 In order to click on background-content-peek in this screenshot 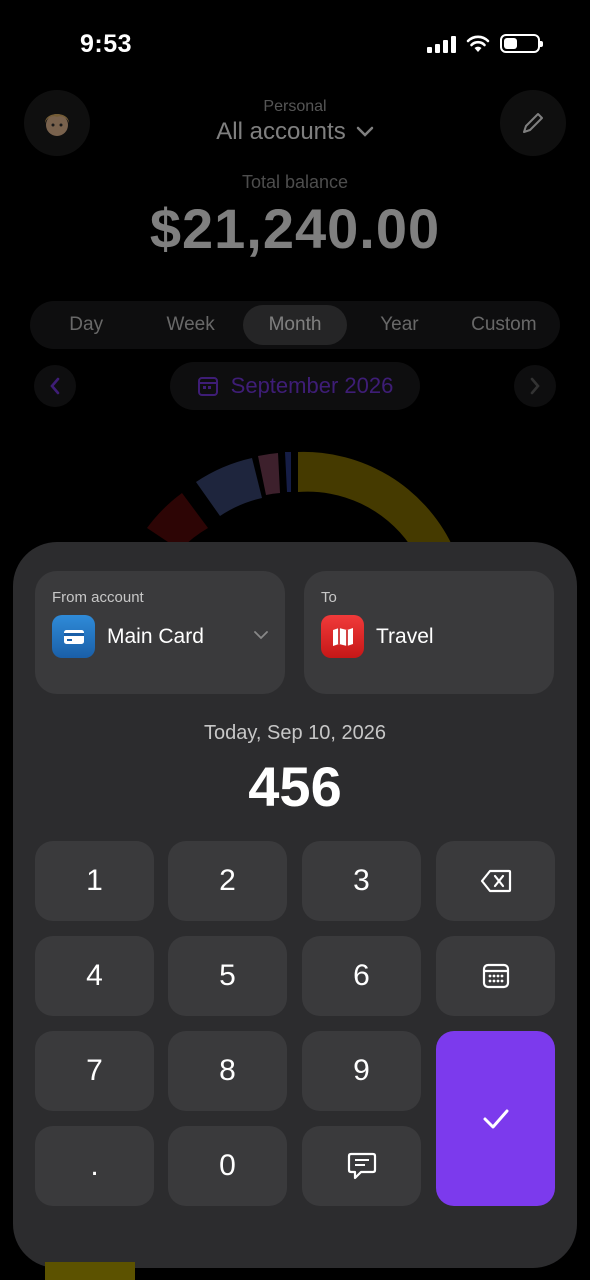, I will do `click(90, 1271)`.